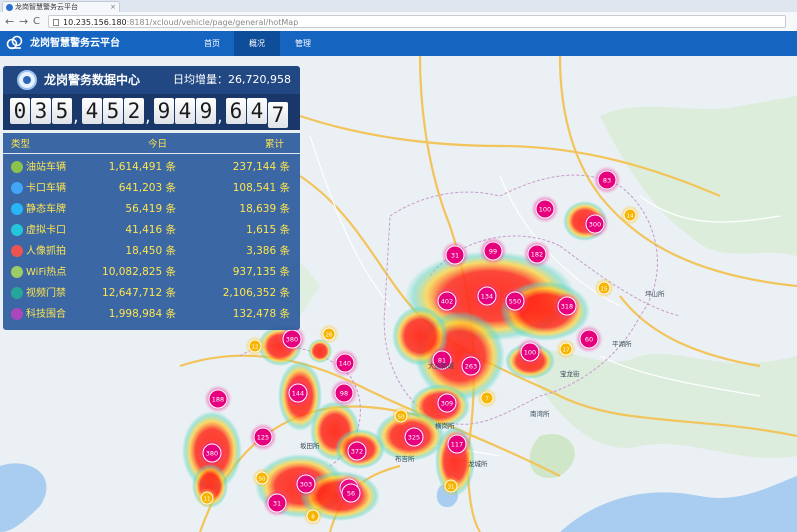 This screenshot has width=797, height=532. I want to click on cluster-count: 380, so click(292, 340).